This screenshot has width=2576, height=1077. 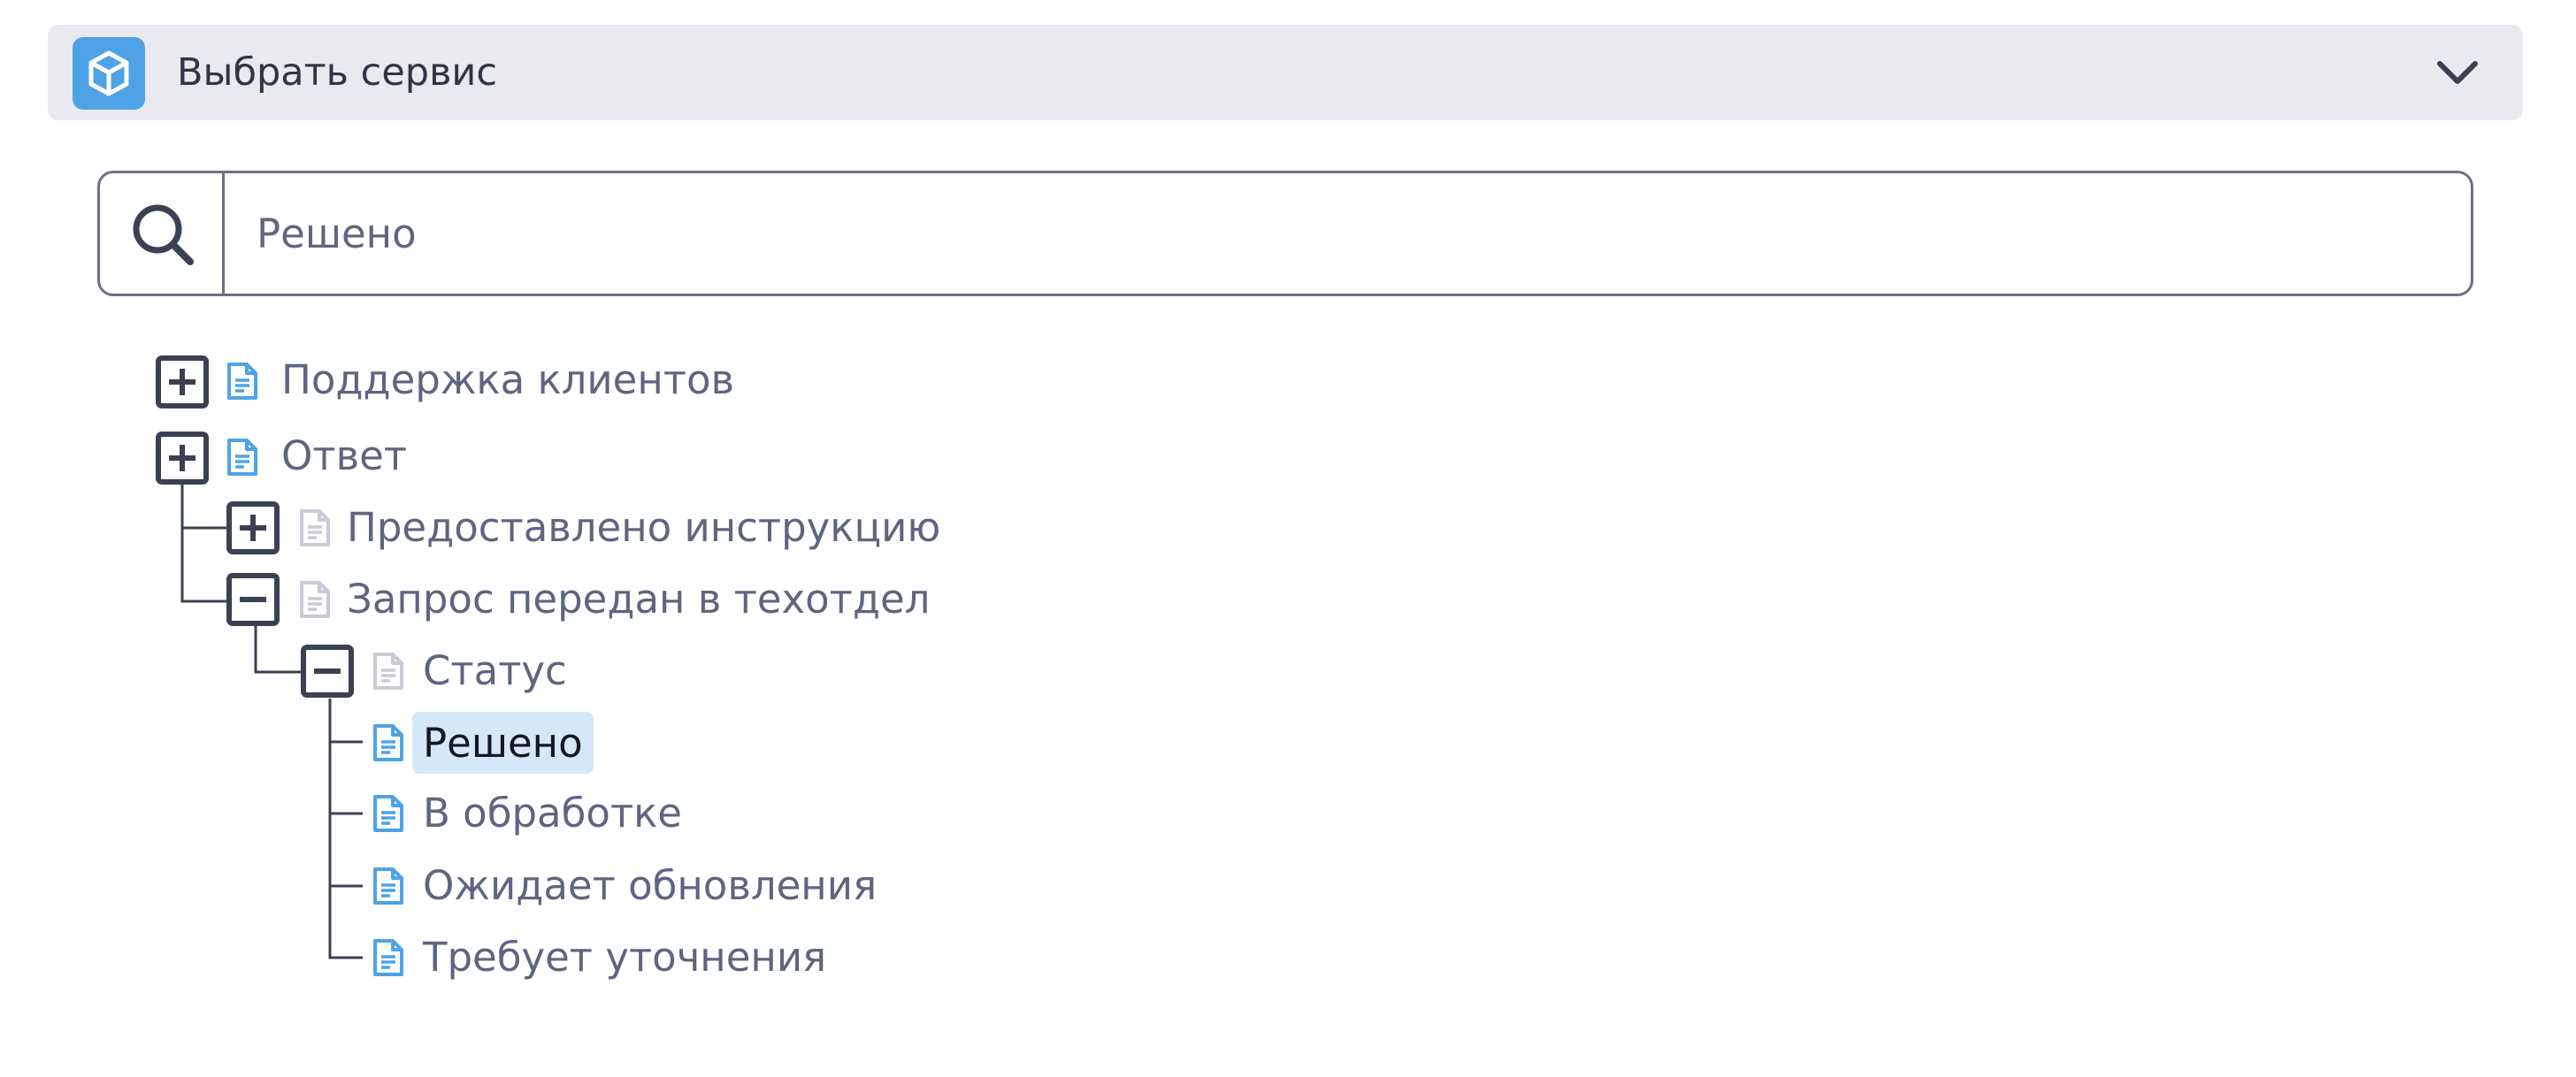 What do you see at coordinates (643, 527) in the screenshot?
I see `tree-node-label: Предоставлено инструкцию` at bounding box center [643, 527].